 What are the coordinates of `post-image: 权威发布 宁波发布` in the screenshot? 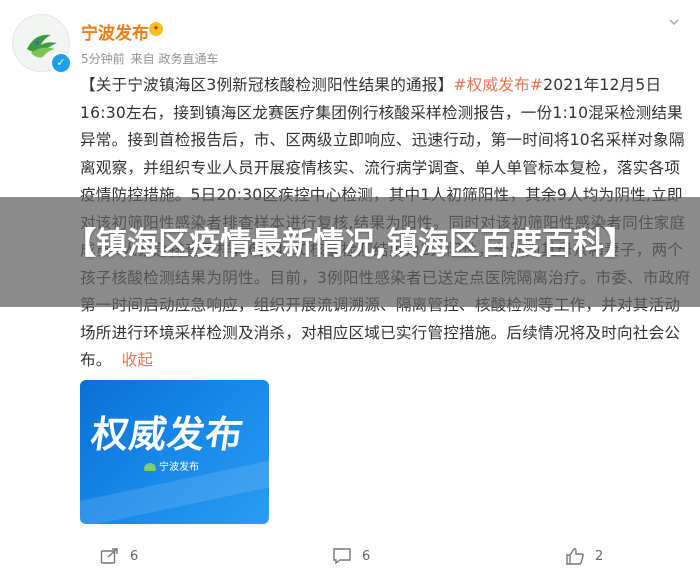 It's located at (174, 452).